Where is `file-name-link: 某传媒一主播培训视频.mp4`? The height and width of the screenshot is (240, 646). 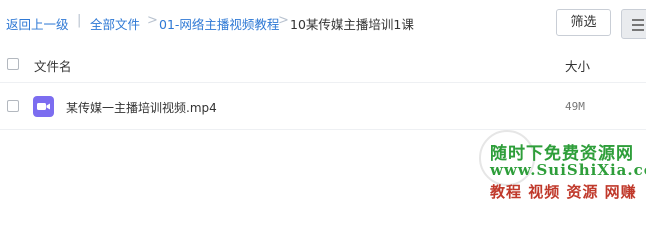 file-name-link: 某传媒一主播培训视频.mp4 is located at coordinates (141, 107).